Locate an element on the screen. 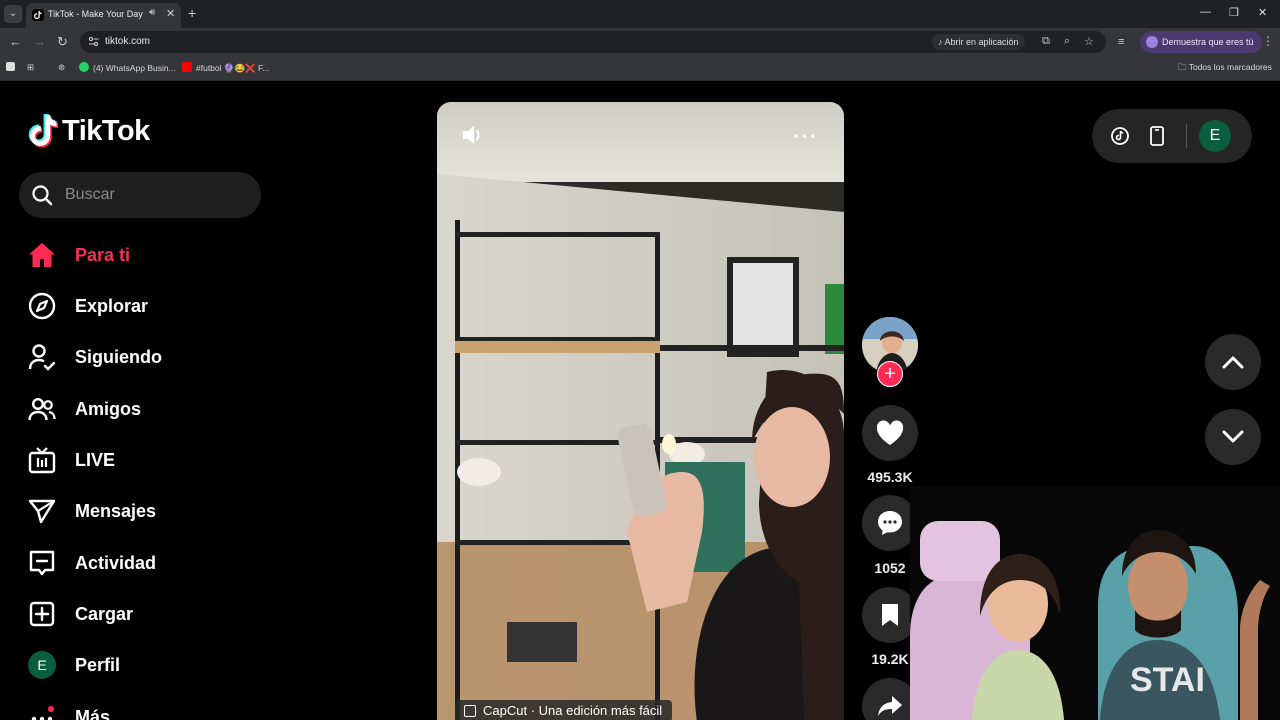  paper-plane-icon is located at coordinates (42, 511).